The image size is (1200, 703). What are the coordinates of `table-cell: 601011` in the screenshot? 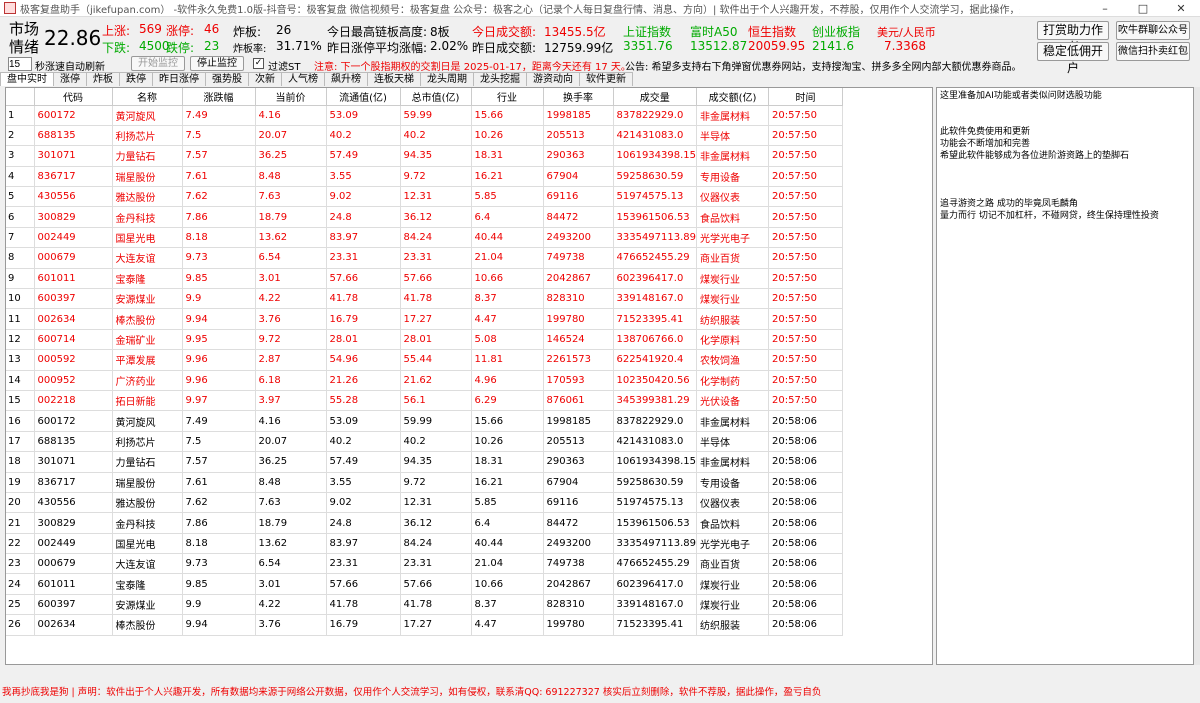 It's located at (73, 584).